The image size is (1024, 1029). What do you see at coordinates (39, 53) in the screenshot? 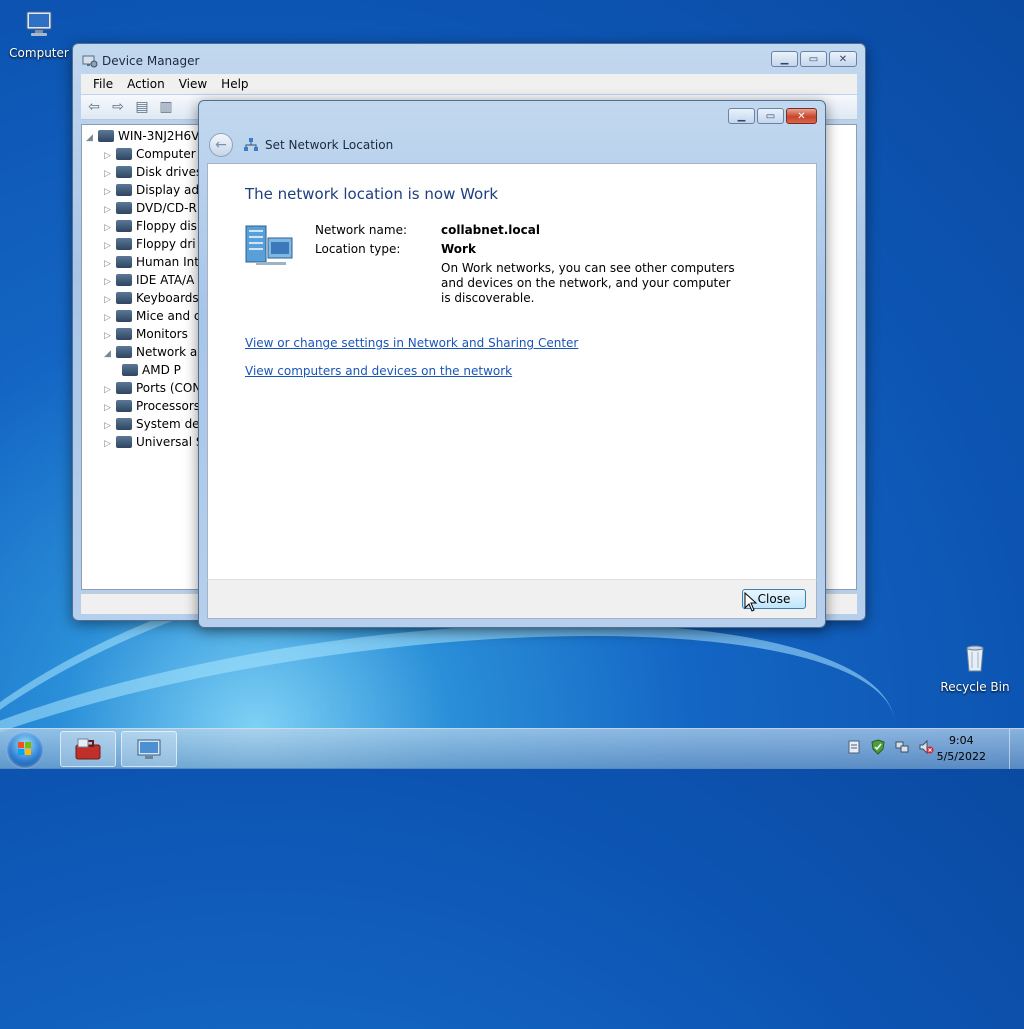
I see `desktop-icon-label: Computer` at bounding box center [39, 53].